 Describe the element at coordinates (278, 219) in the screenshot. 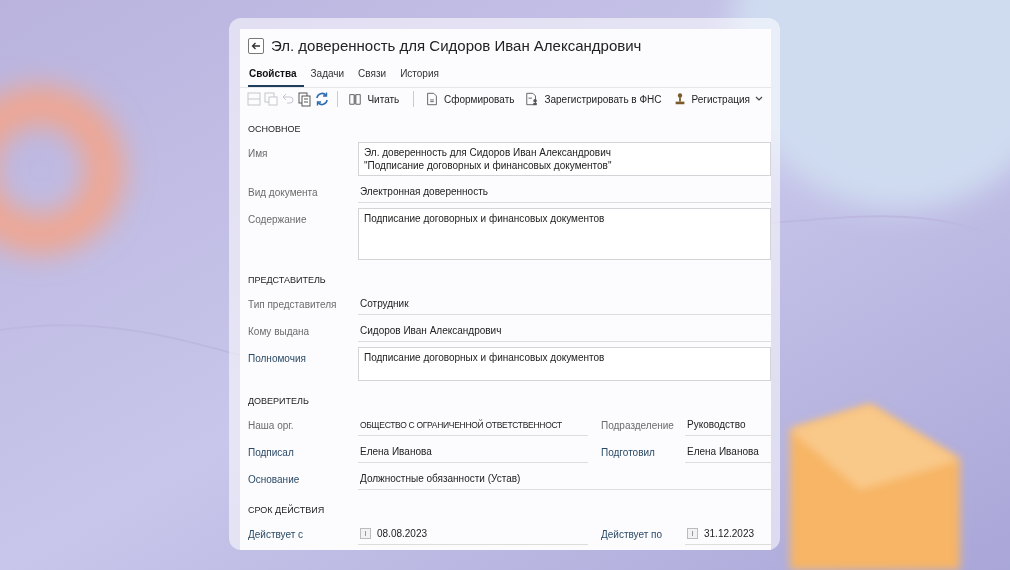

I see `field-label: Содержание` at that location.